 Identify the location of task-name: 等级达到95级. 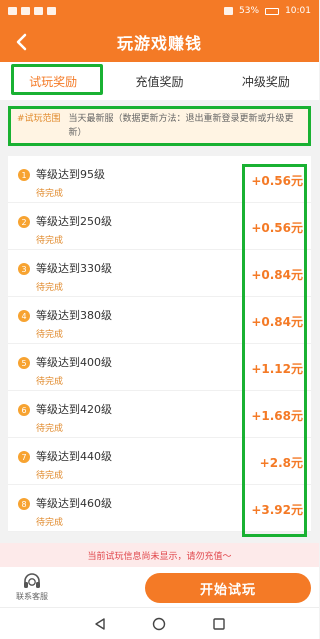
(70, 174).